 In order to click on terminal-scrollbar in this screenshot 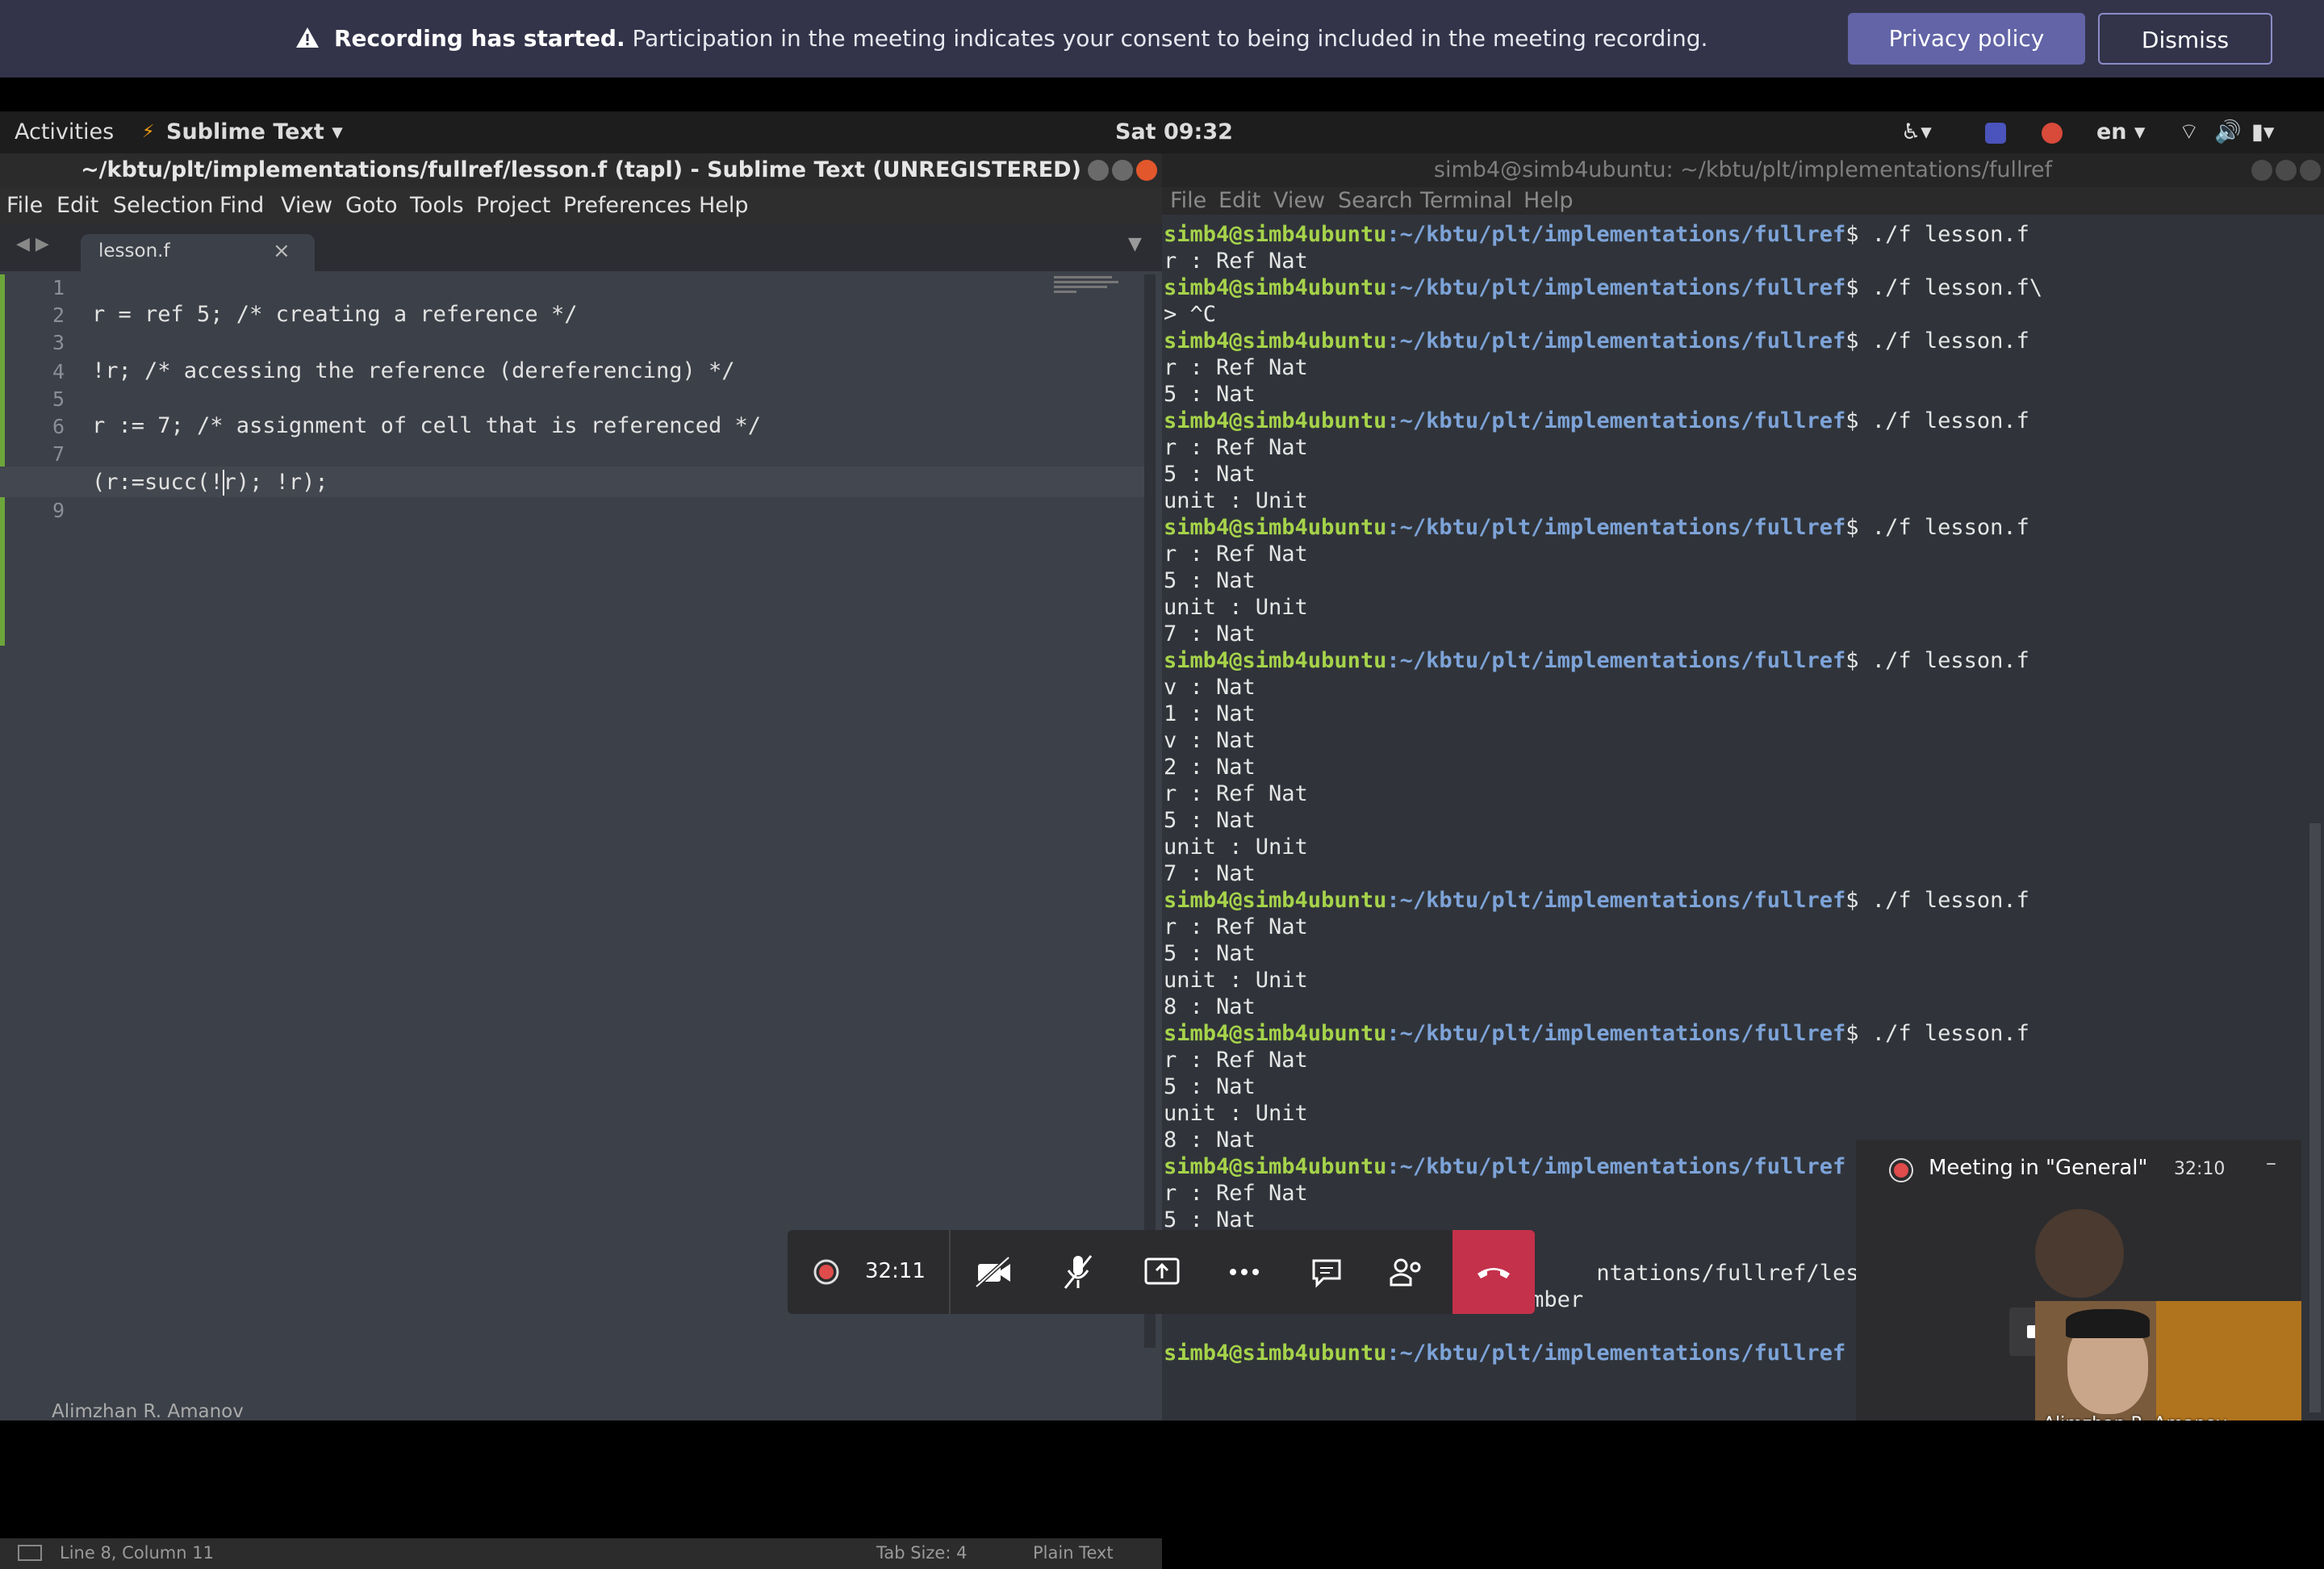, I will do `click(2315, 1117)`.